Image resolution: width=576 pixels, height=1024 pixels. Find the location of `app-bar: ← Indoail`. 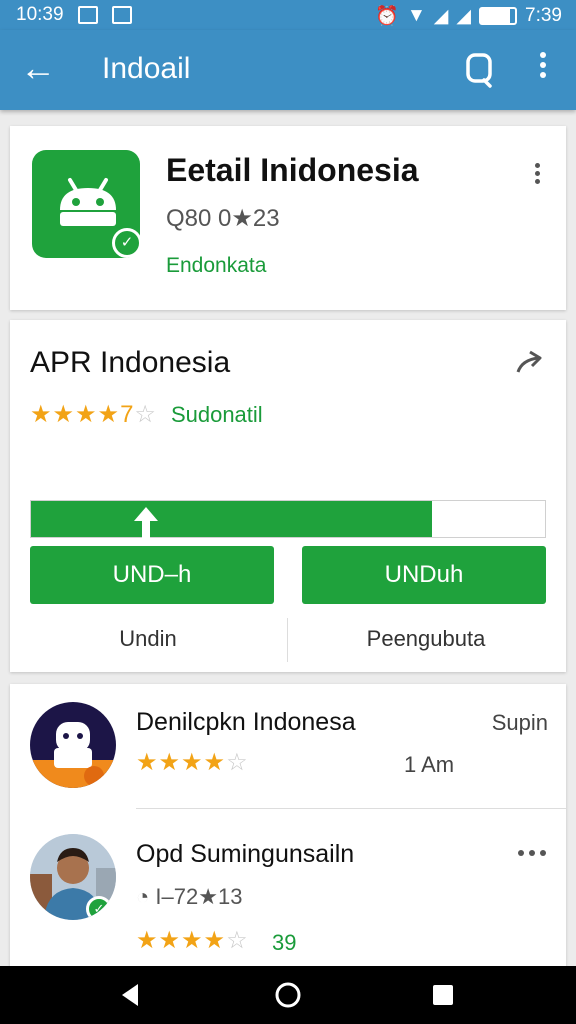

app-bar: ← Indoail is located at coordinates (288, 70).